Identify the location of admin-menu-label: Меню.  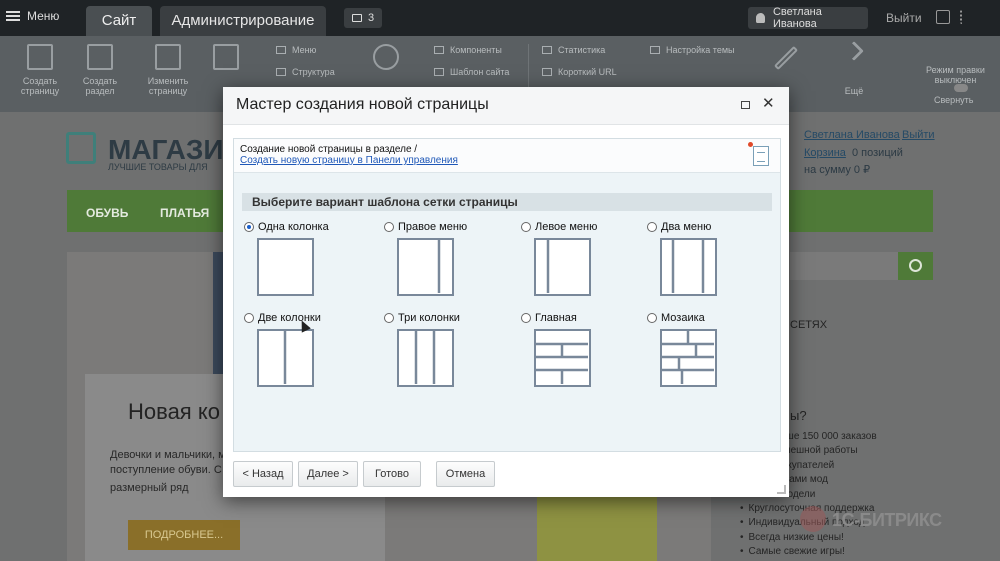
(43, 16).